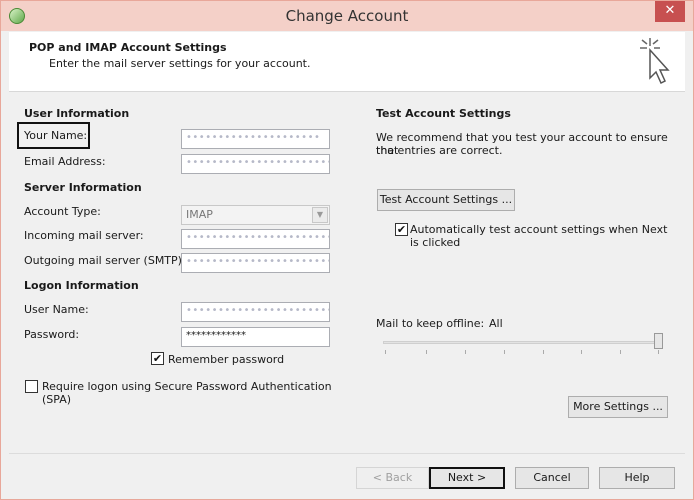  What do you see at coordinates (255, 139) in the screenshot?
I see `your-name-input: •••••••••••••••••••••` at bounding box center [255, 139].